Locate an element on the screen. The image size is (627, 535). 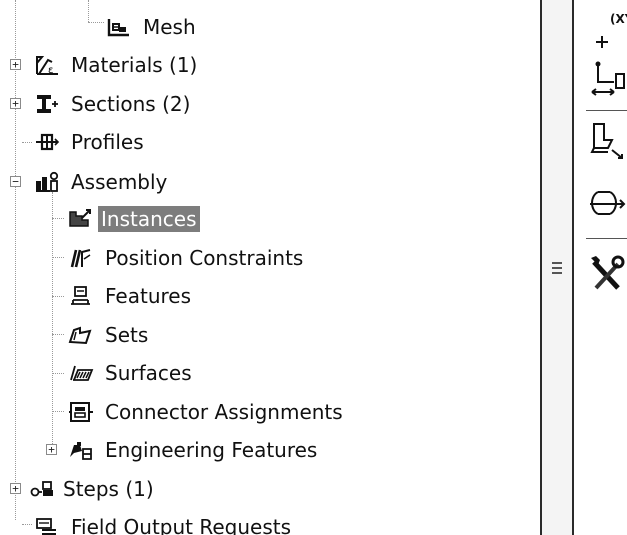
tree-item-field-output-requests: Field Output Requests is located at coordinates (164, 522).